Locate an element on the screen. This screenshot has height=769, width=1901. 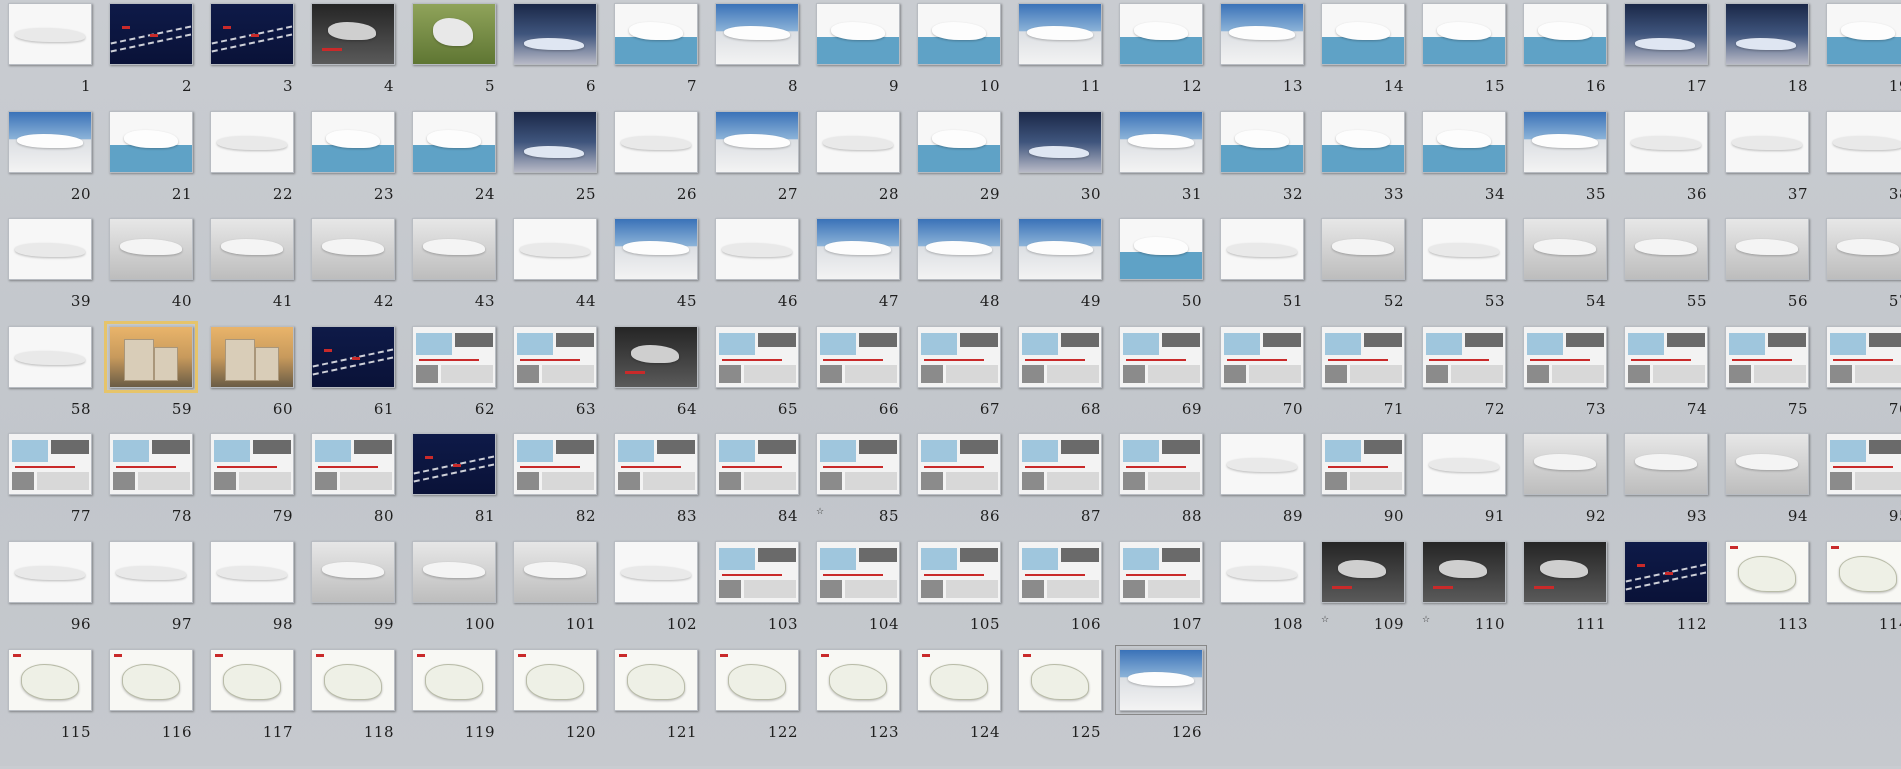
slide-thumbnail: 82 is located at coordinates (562, 487).